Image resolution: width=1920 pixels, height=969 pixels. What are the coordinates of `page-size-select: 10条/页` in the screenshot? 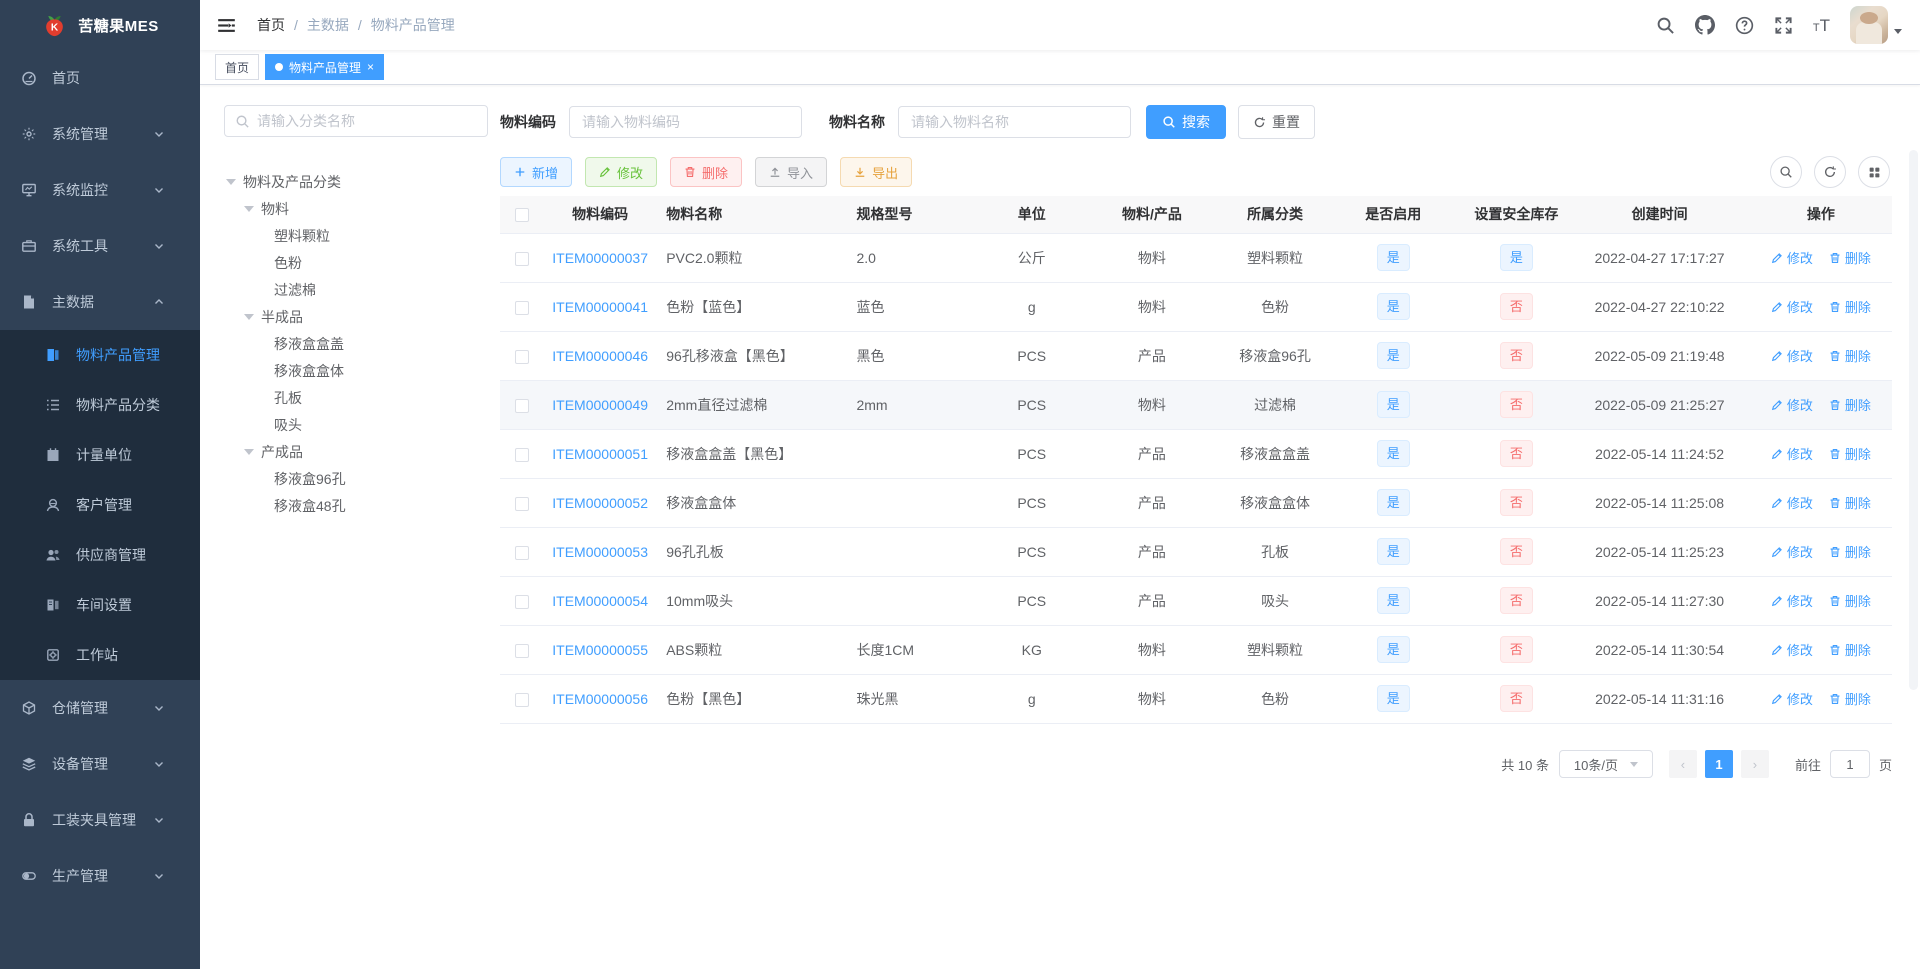 It's located at (1605, 764).